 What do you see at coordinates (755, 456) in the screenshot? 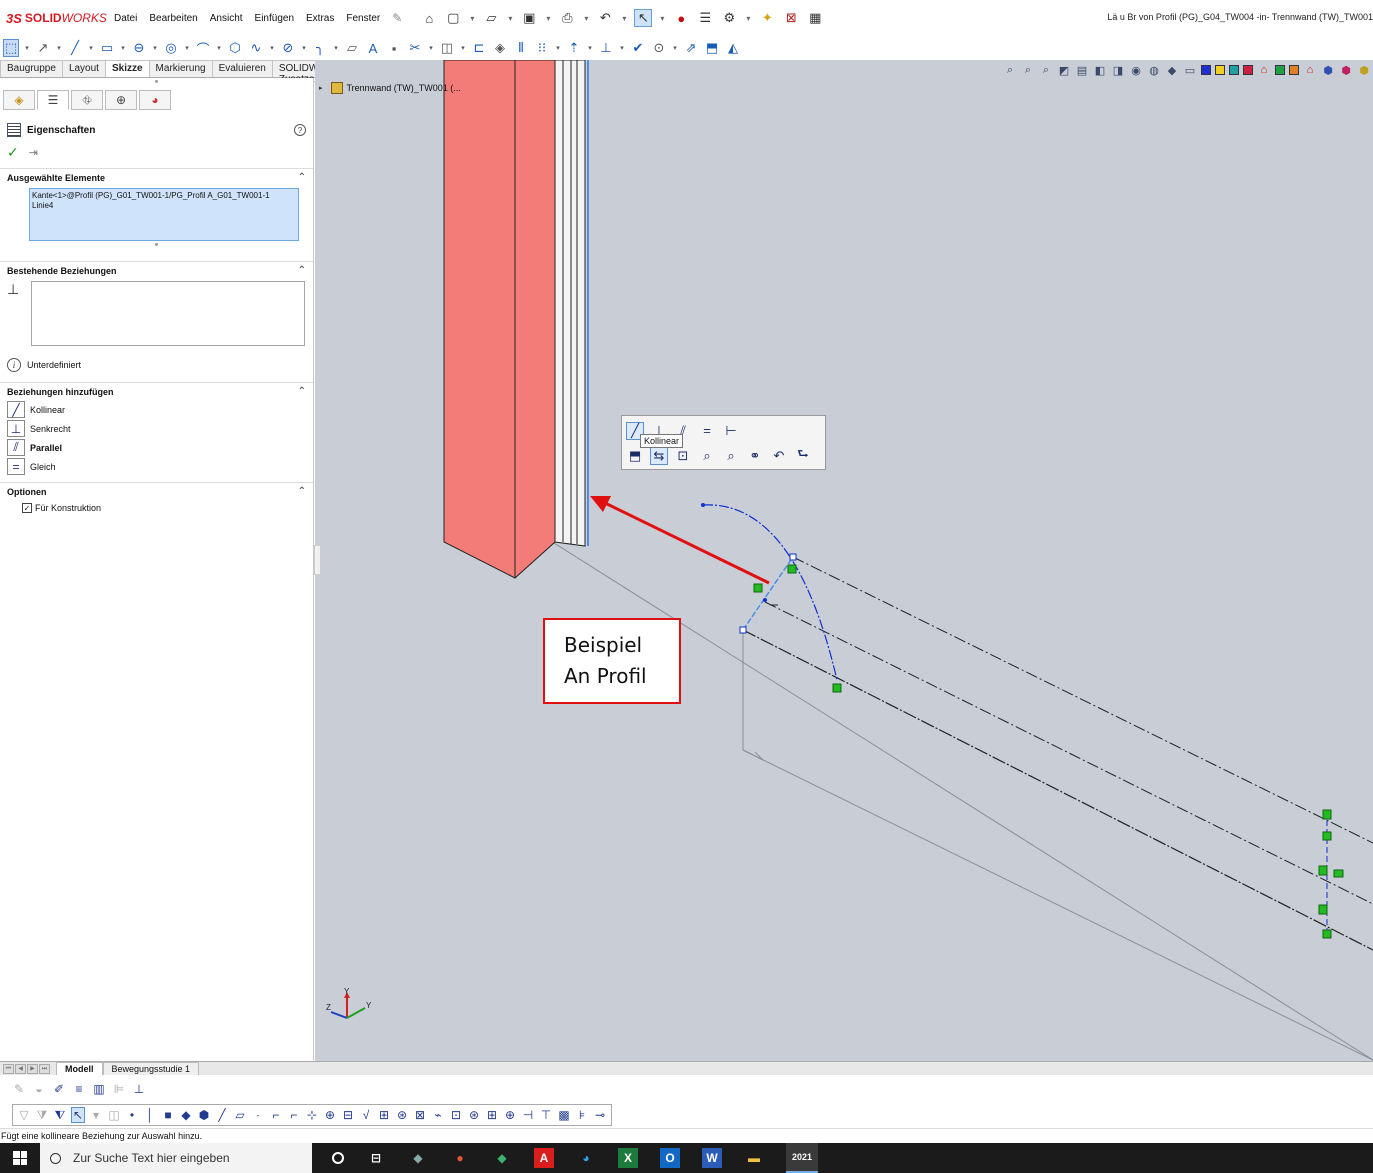
I see `show-hide-relations-icon: ⚭` at bounding box center [755, 456].